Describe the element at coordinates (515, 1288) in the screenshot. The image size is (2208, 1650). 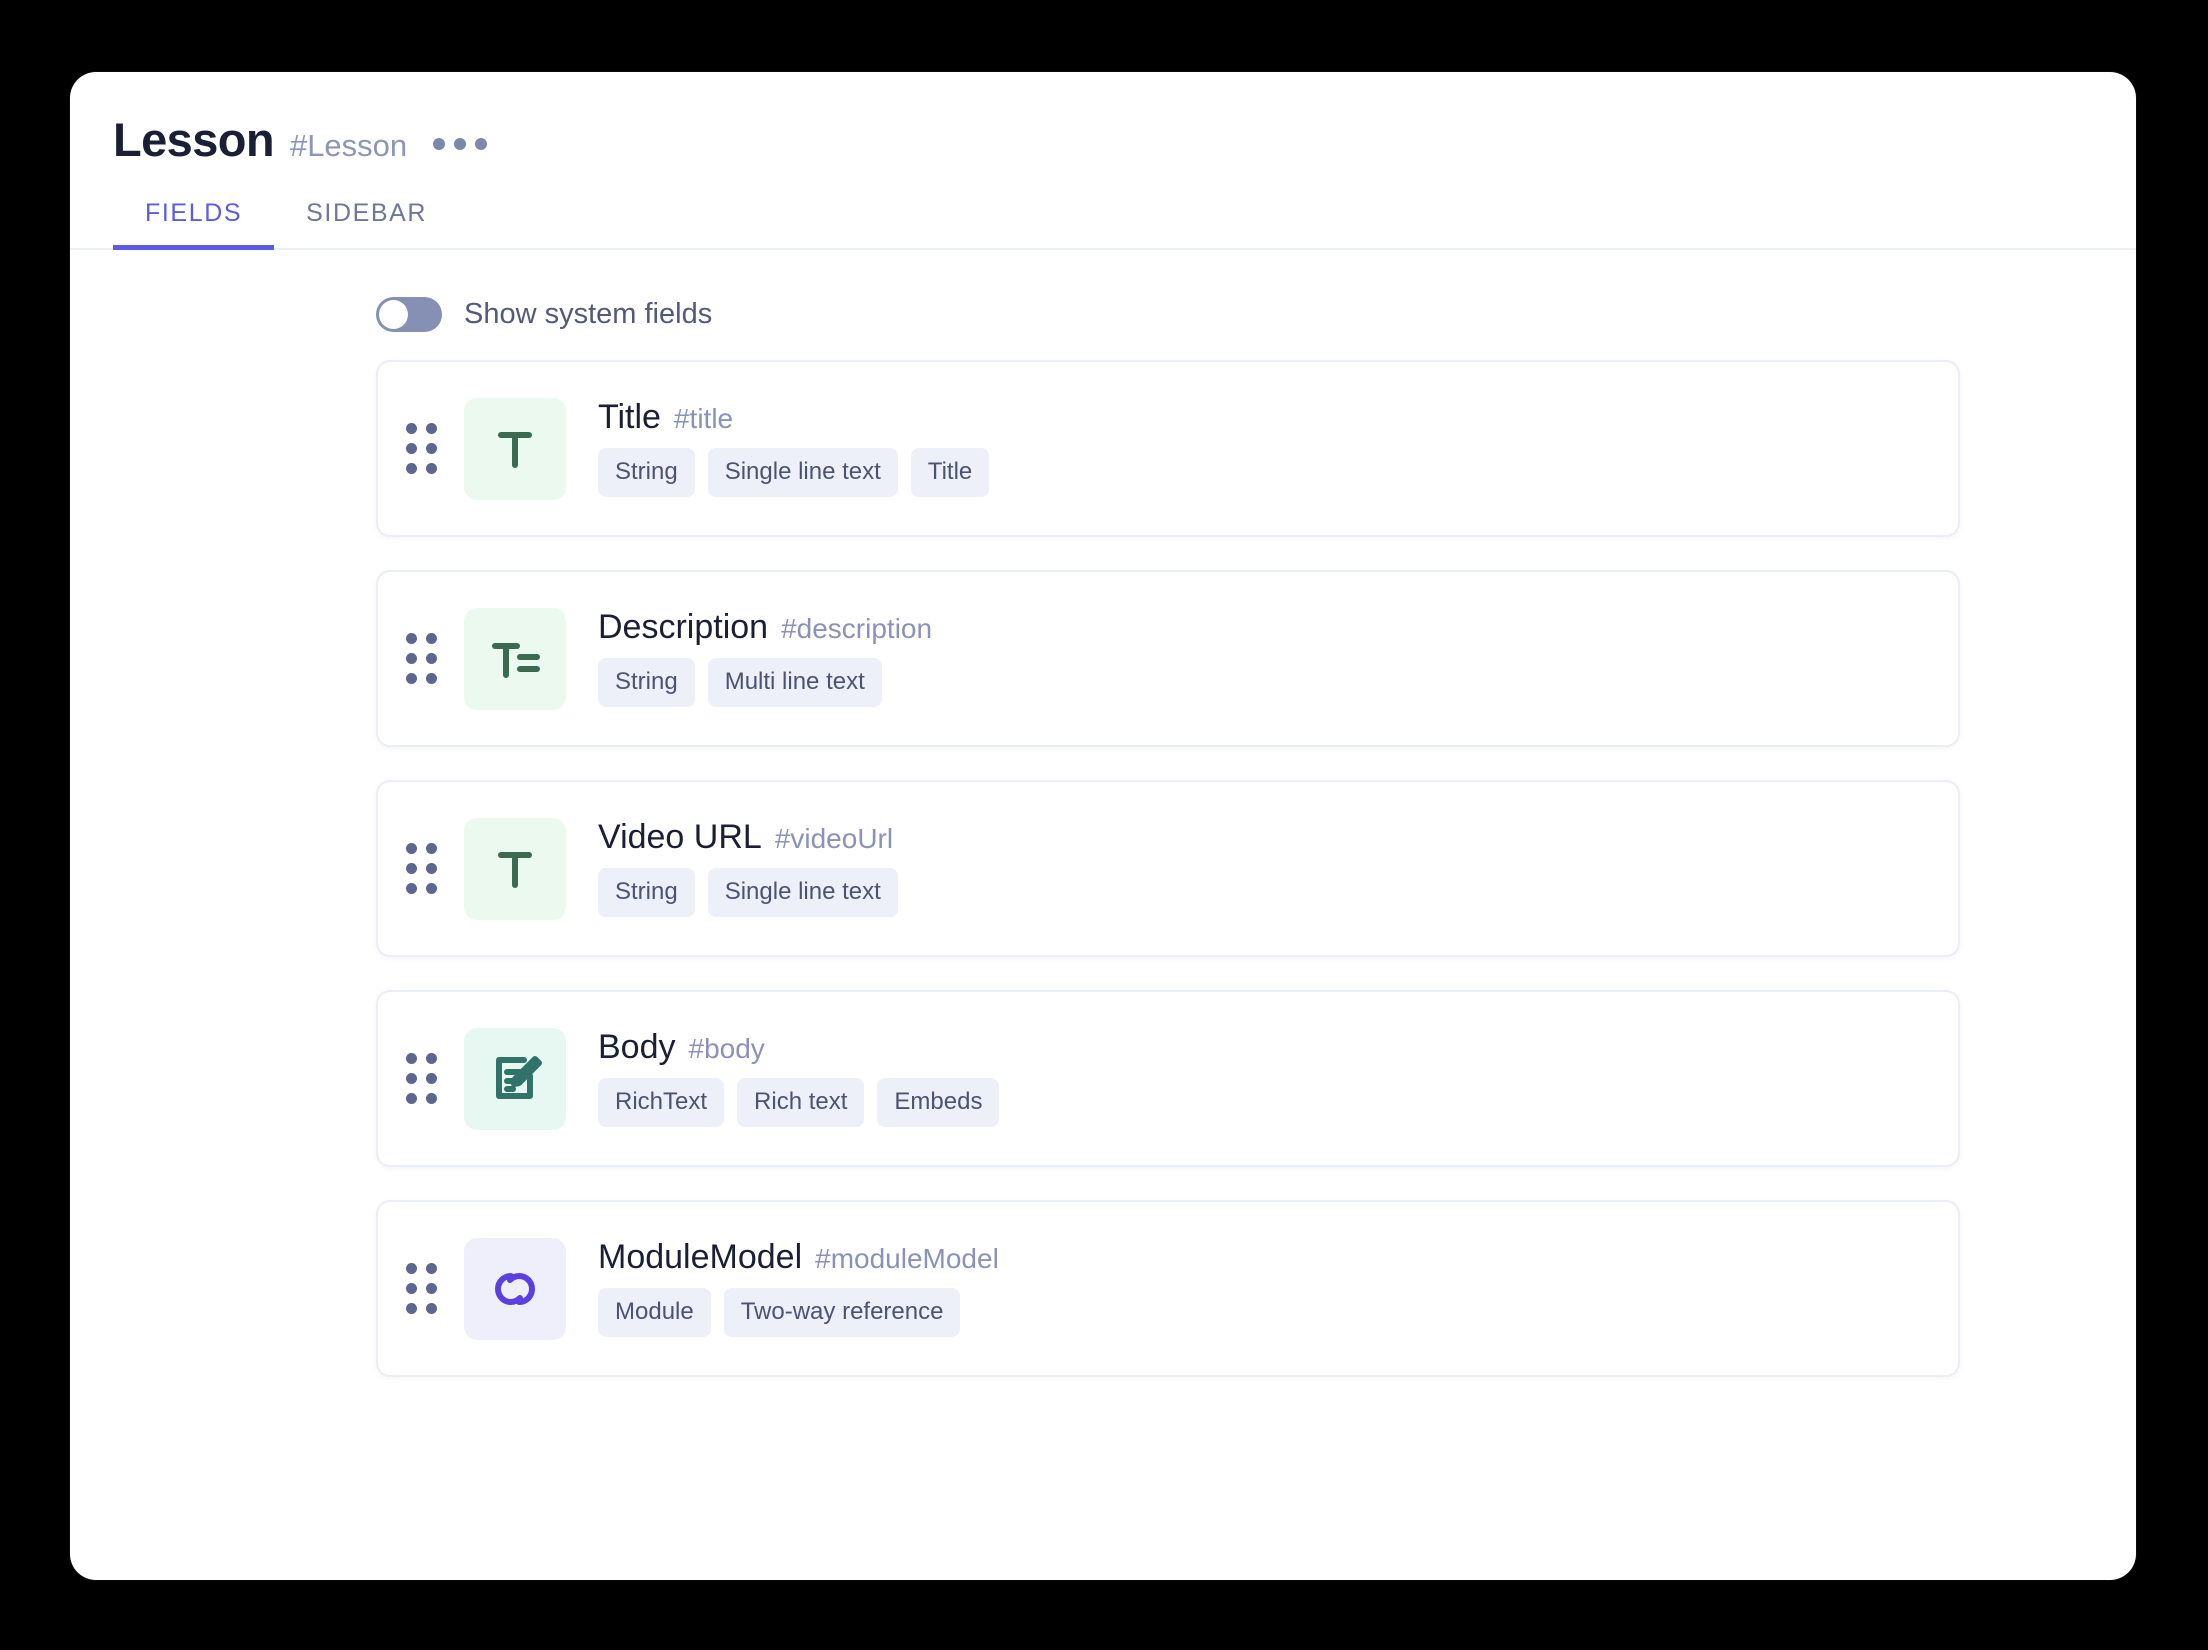
I see `link-reference-icon` at that location.